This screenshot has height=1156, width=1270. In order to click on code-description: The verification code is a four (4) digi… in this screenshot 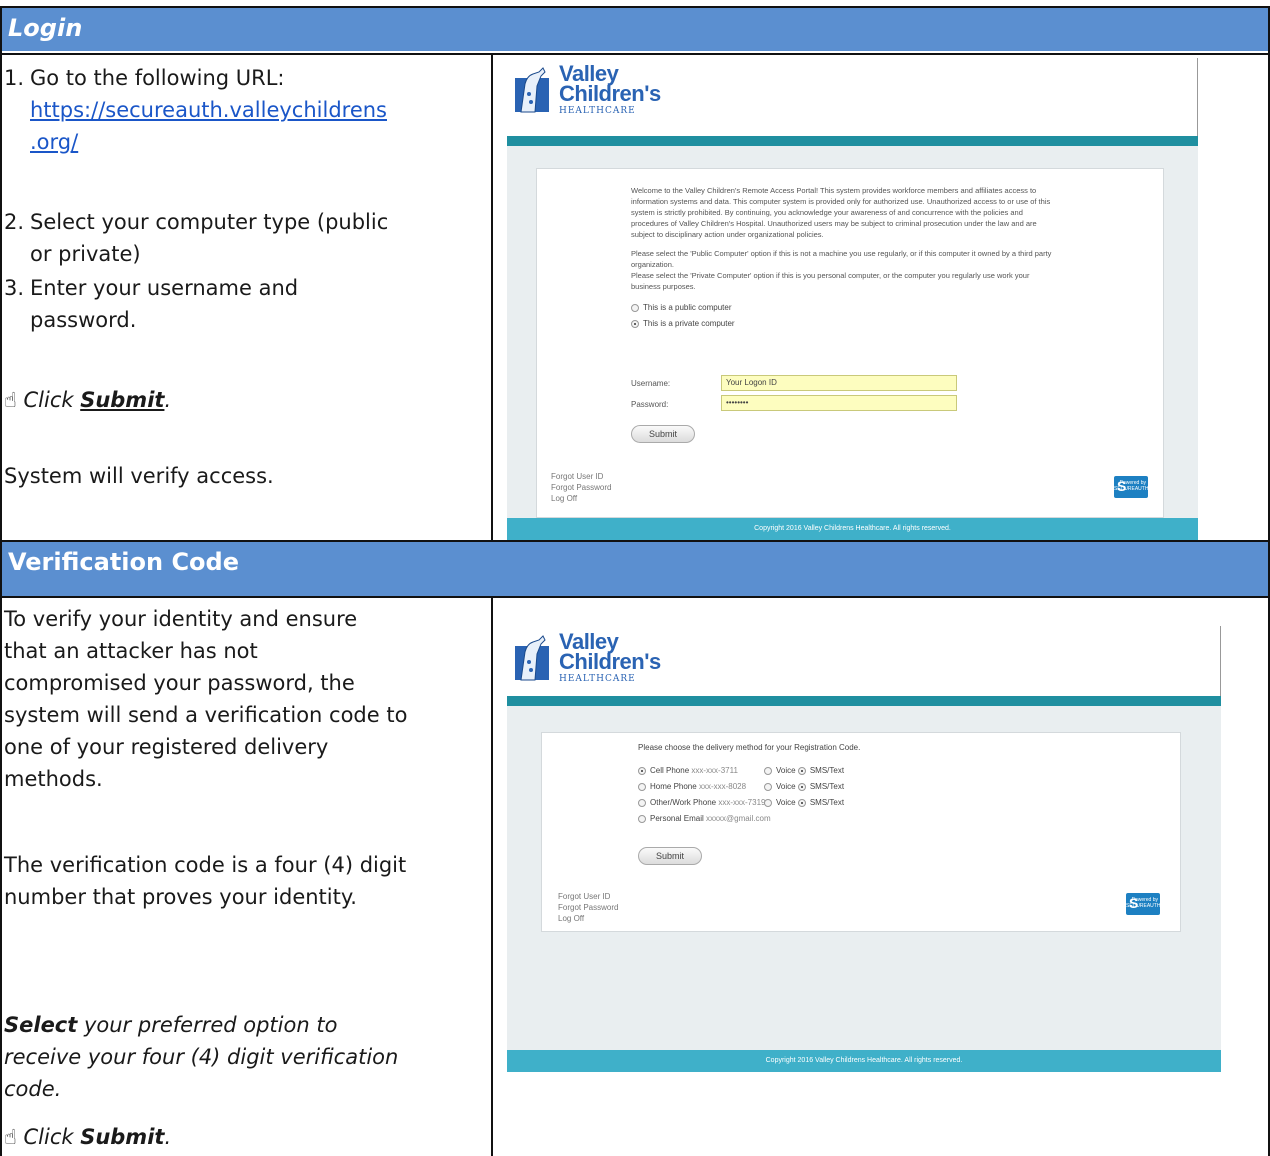, I will do `click(205, 881)`.